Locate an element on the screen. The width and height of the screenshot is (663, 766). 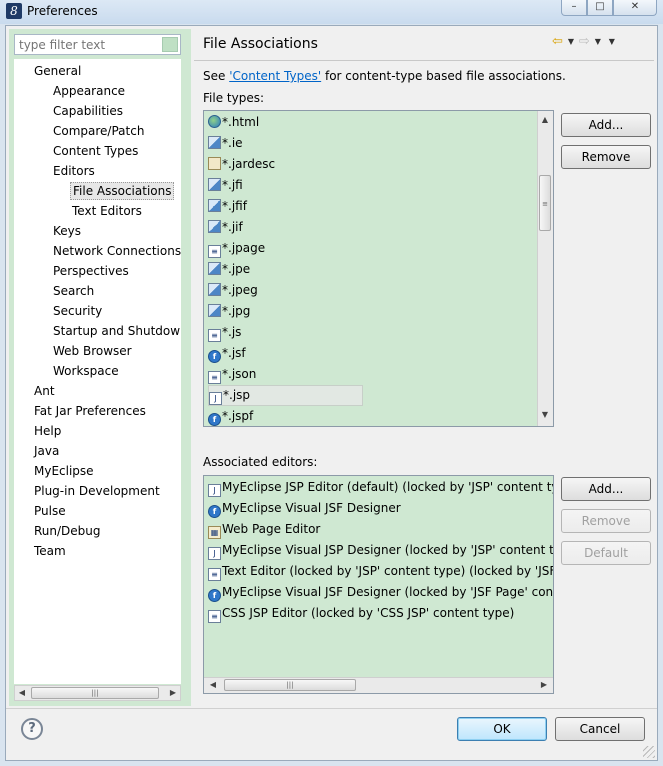
file-type-row-label: *.jardesc is located at coordinates (249, 164).